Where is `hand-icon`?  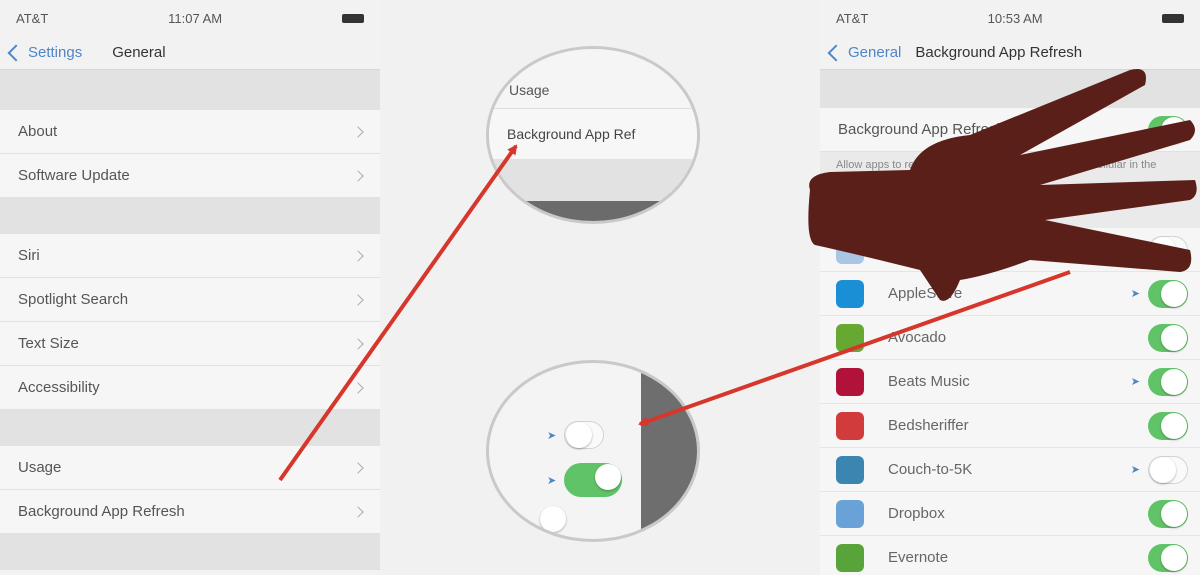
hand-icon is located at coordinates (1002, 185).